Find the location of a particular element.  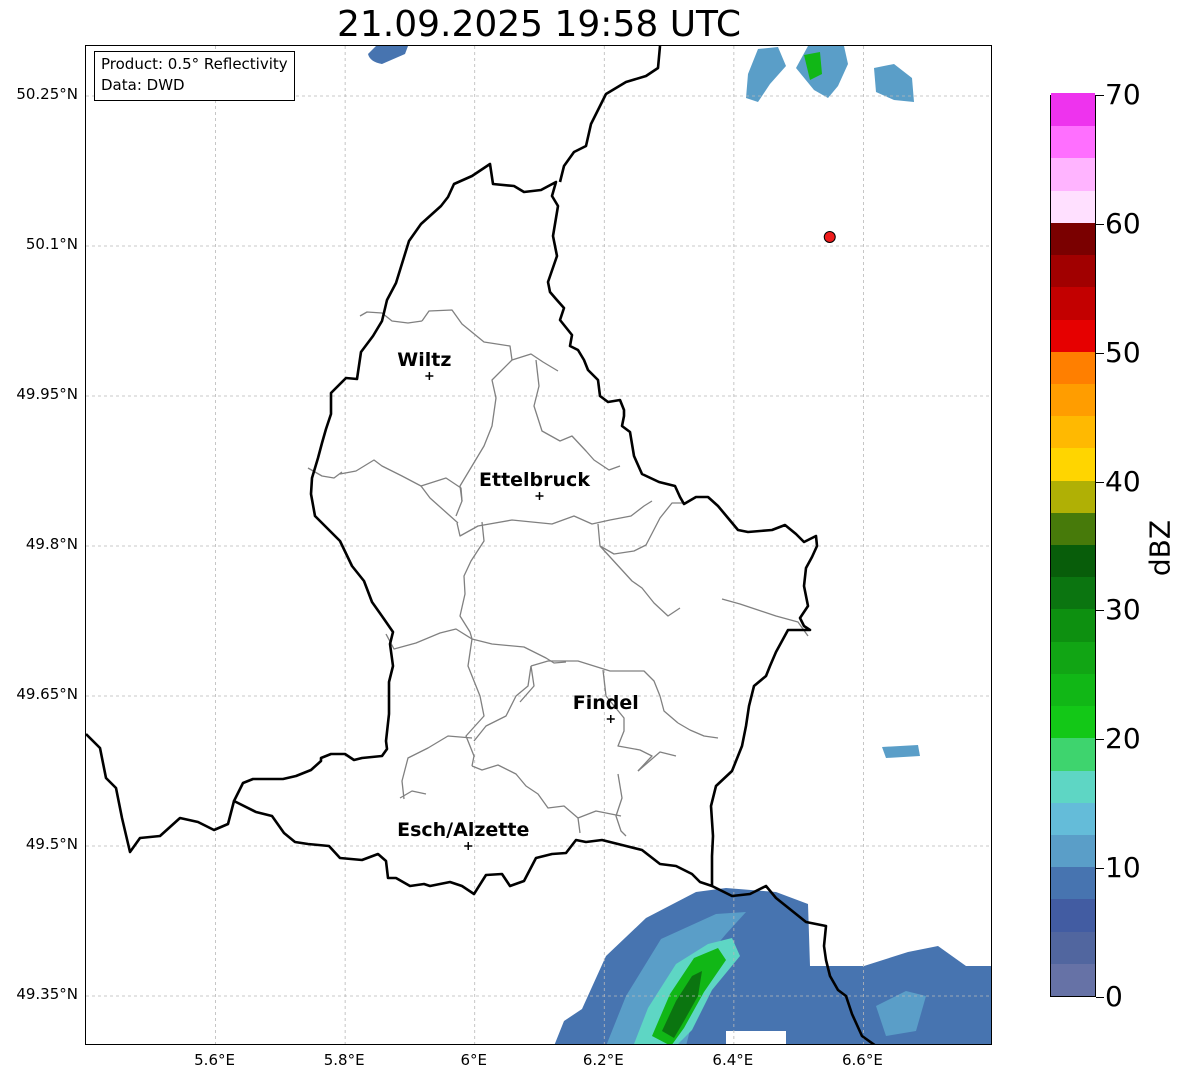

latitude-label: 50.25°N is located at coordinates (47, 94).